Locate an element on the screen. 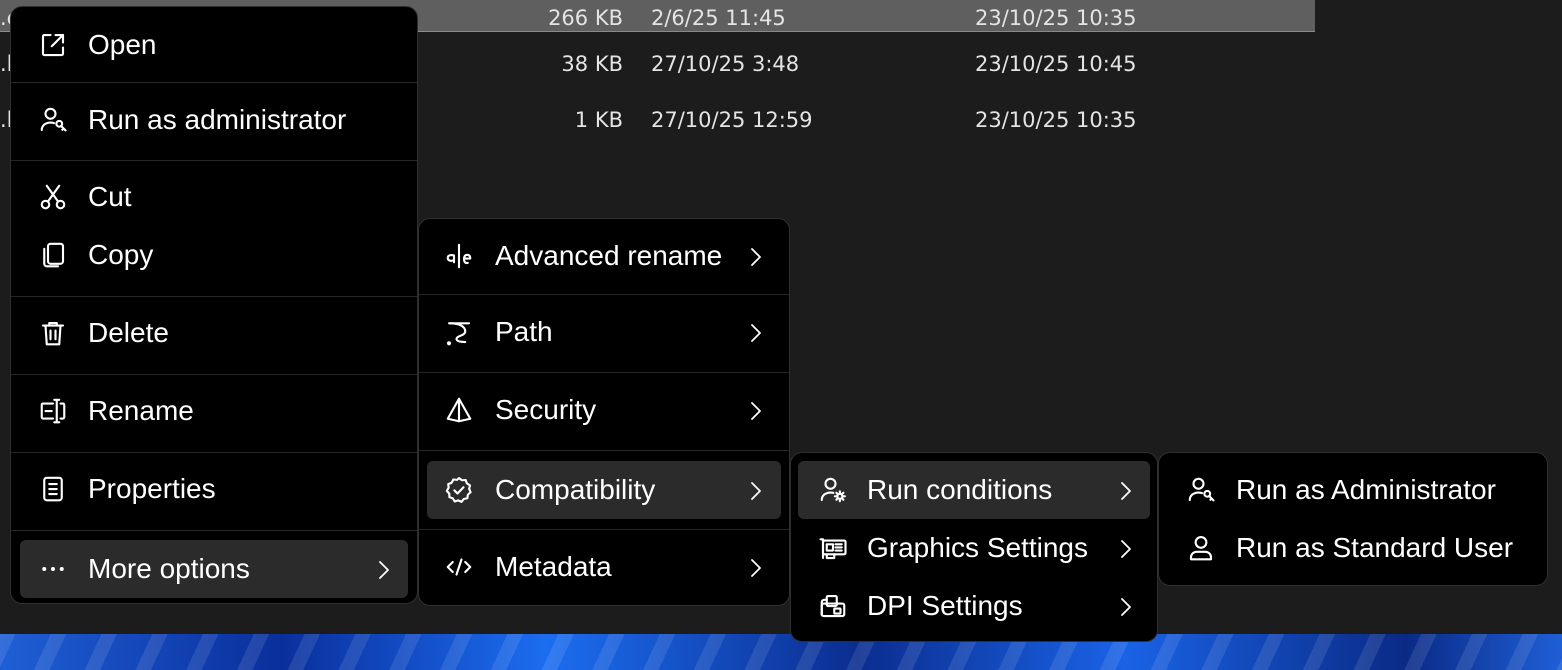 The image size is (1562, 670). path-icon is located at coordinates (459, 332).